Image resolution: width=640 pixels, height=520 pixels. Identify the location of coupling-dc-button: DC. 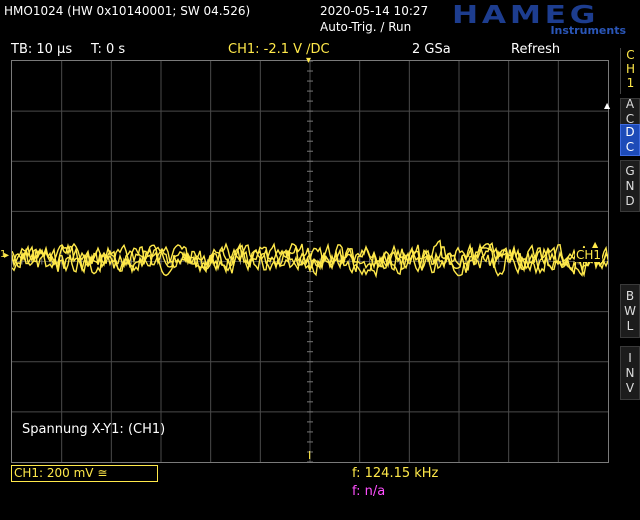
(630, 140).